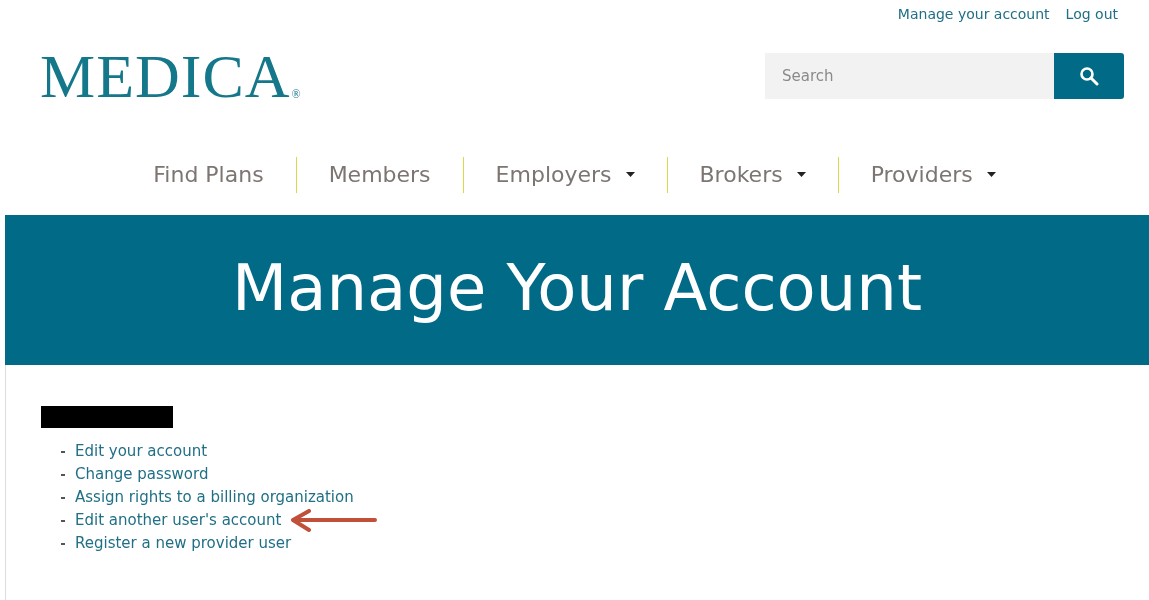 Image resolution: width=1149 pixels, height=600 pixels. What do you see at coordinates (208, 174) in the screenshot?
I see `nav-item: Find Plans` at bounding box center [208, 174].